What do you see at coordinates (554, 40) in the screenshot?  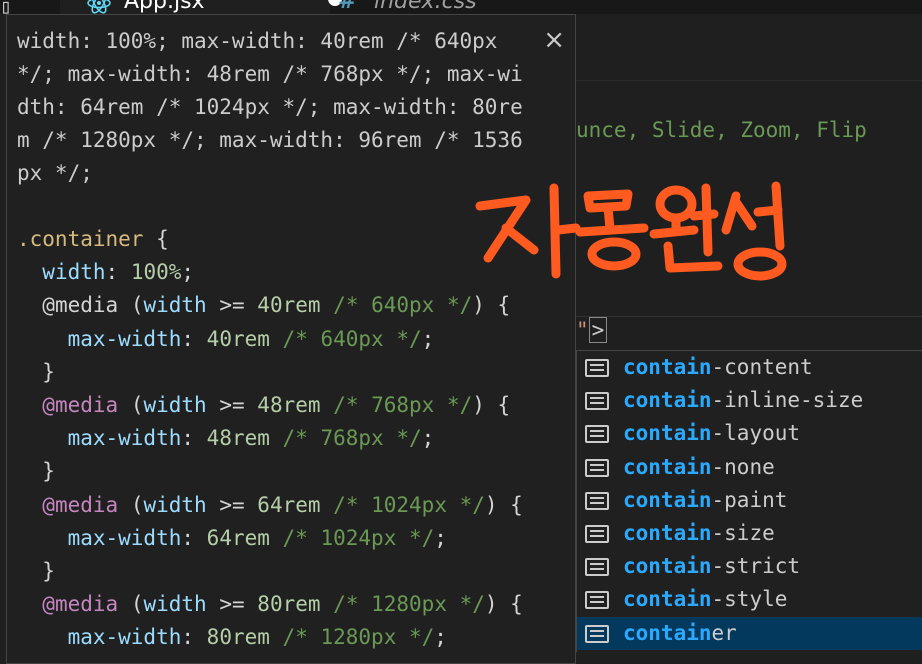 I see `close-icon: ×` at bounding box center [554, 40].